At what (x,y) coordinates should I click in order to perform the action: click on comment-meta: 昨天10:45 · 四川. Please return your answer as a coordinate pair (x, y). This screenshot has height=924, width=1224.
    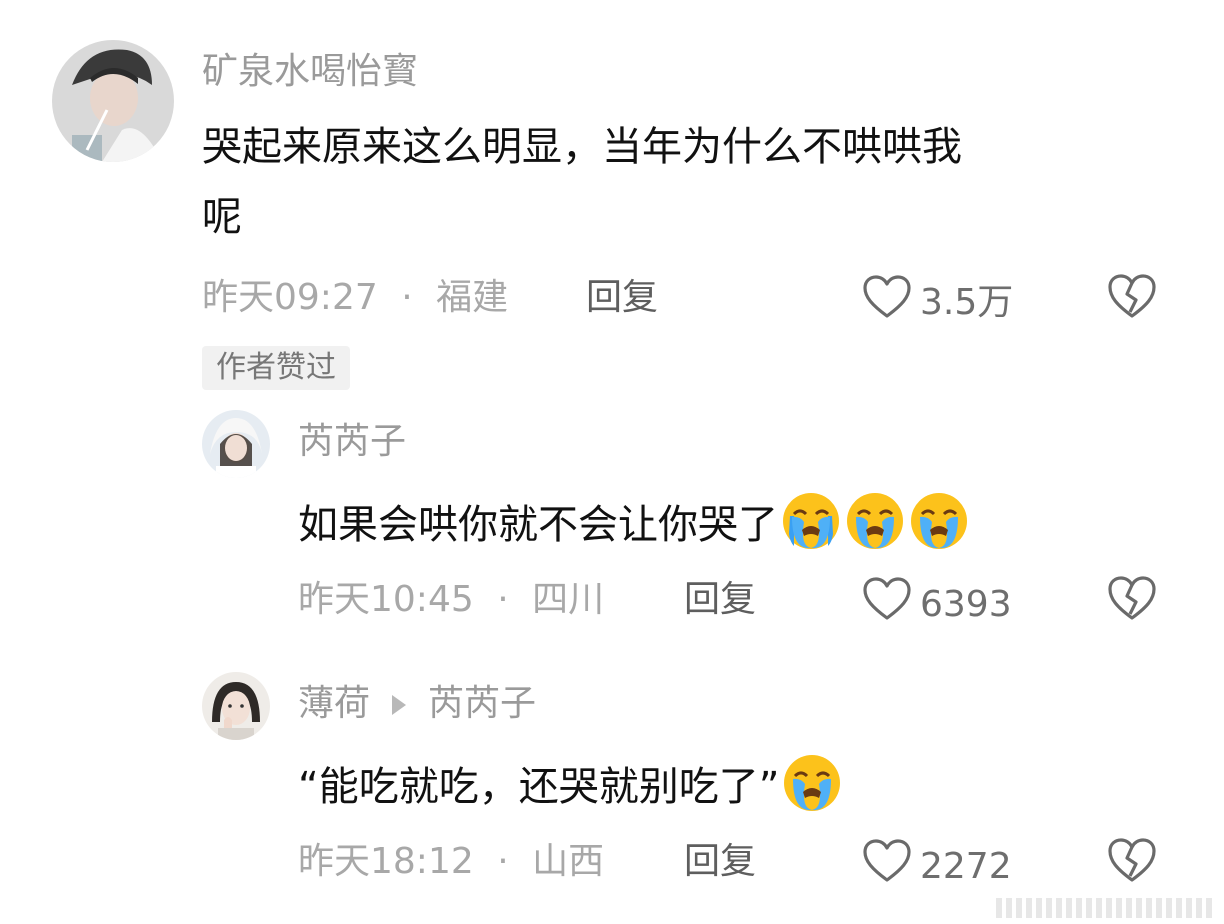
    Looking at the image, I should click on (451, 600).